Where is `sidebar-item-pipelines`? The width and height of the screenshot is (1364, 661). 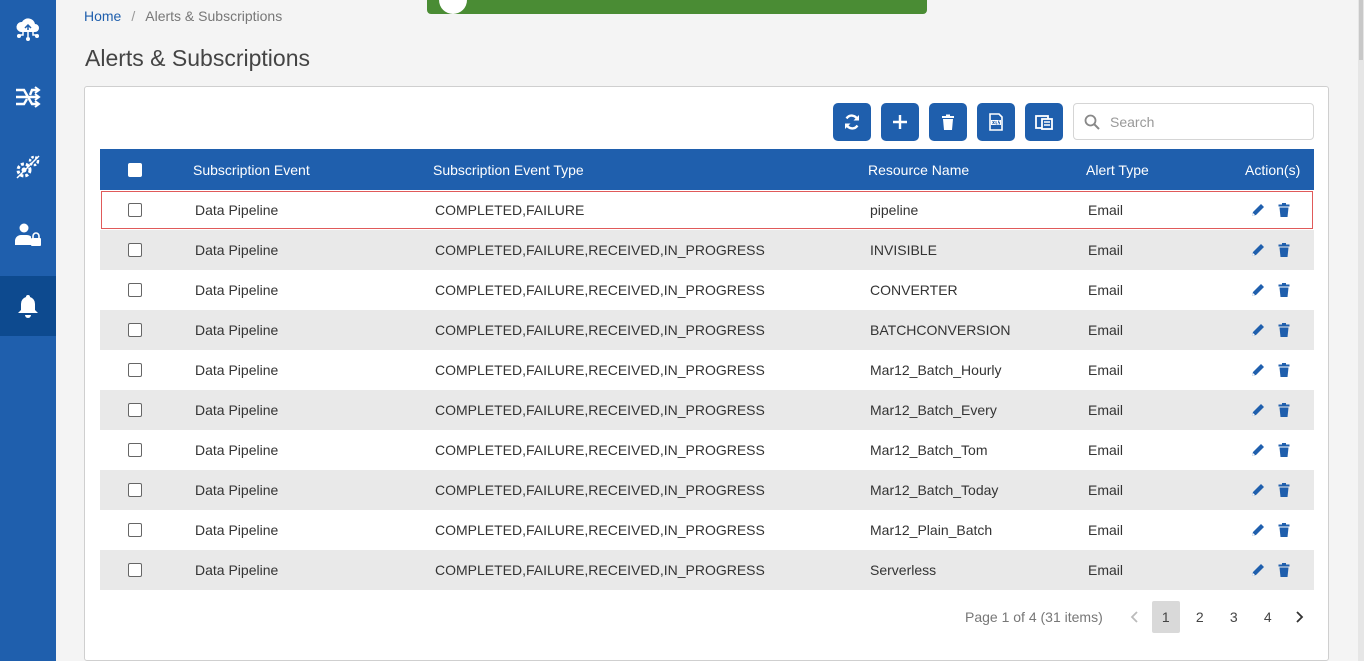 sidebar-item-pipelines is located at coordinates (28, 97).